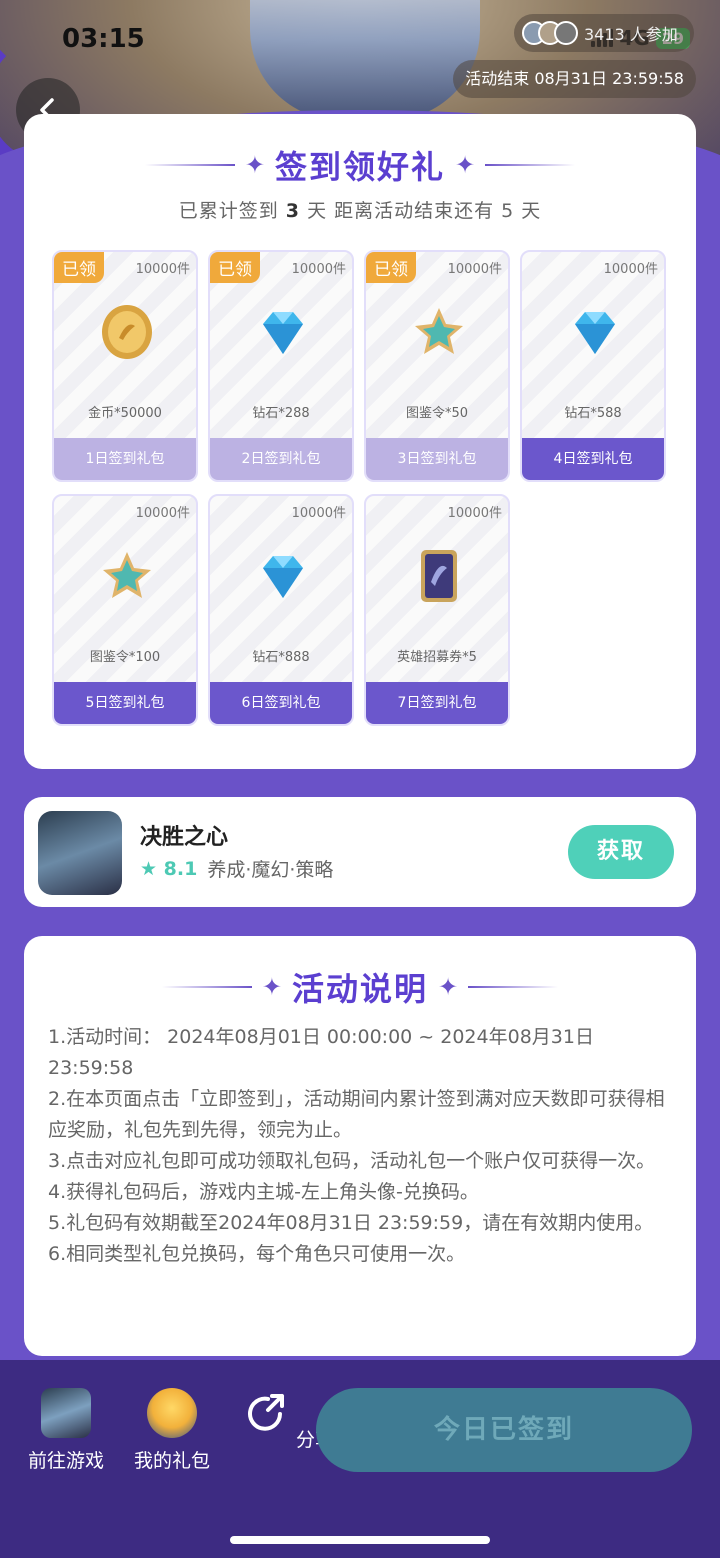 The image size is (720, 1558). I want to click on checked-in-button: 今日已签到, so click(504, 1430).